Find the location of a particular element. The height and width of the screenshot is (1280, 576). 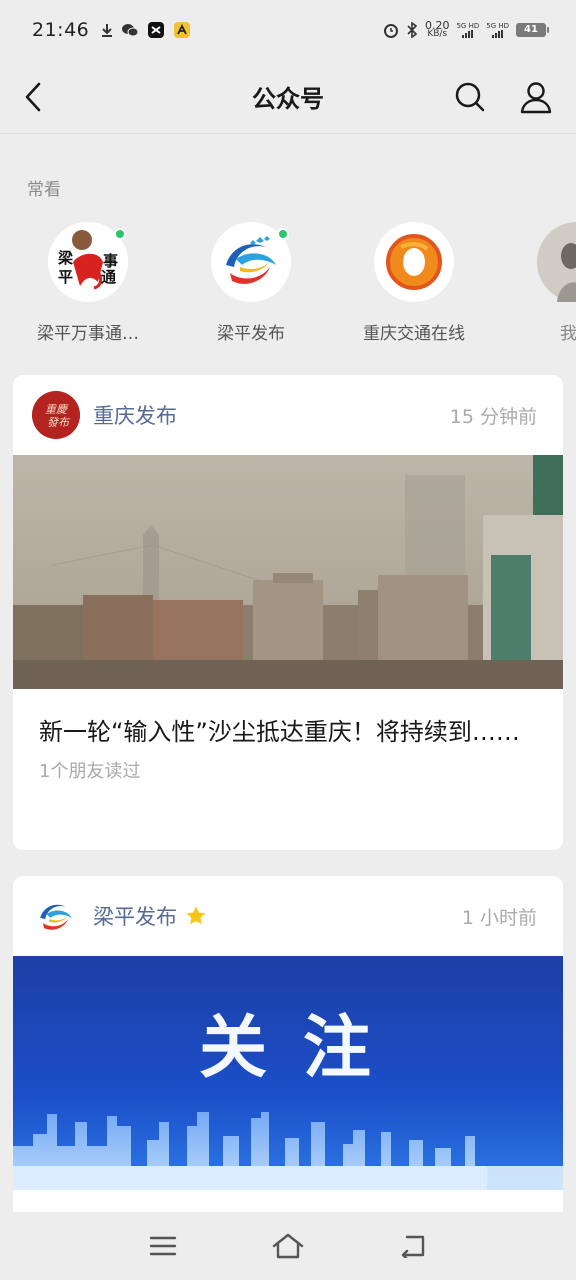

publish-time: 15 分钟前 is located at coordinates (493, 416).